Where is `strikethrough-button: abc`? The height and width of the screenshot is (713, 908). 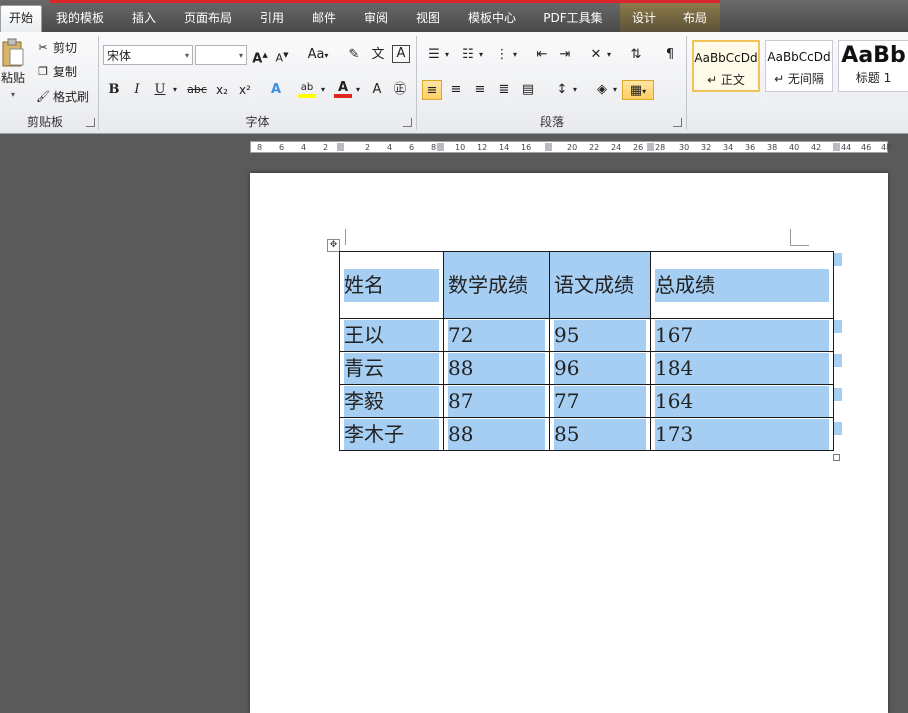 strikethrough-button: abc is located at coordinates (197, 90).